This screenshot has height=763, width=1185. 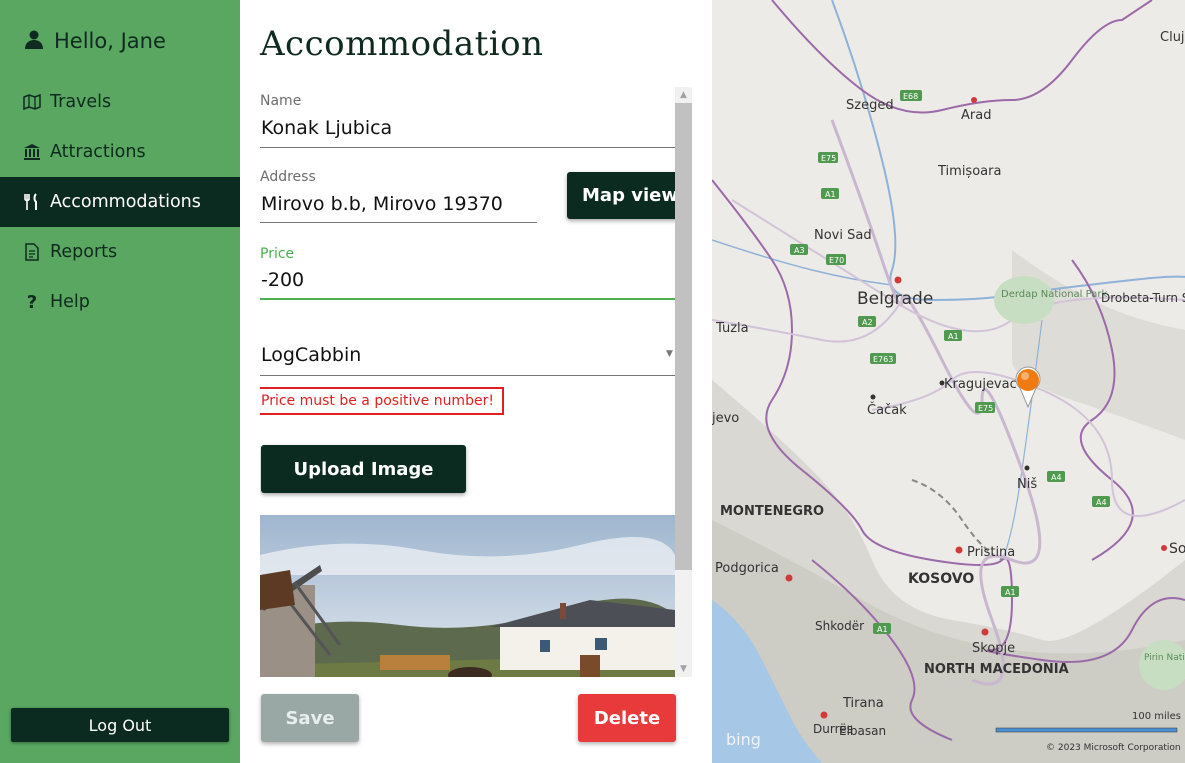 What do you see at coordinates (836, 260) in the screenshot?
I see `map-shield-4: E70` at bounding box center [836, 260].